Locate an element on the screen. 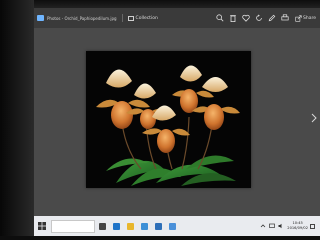 This screenshot has height=240, width=320. store-button is located at coordinates (144, 226).